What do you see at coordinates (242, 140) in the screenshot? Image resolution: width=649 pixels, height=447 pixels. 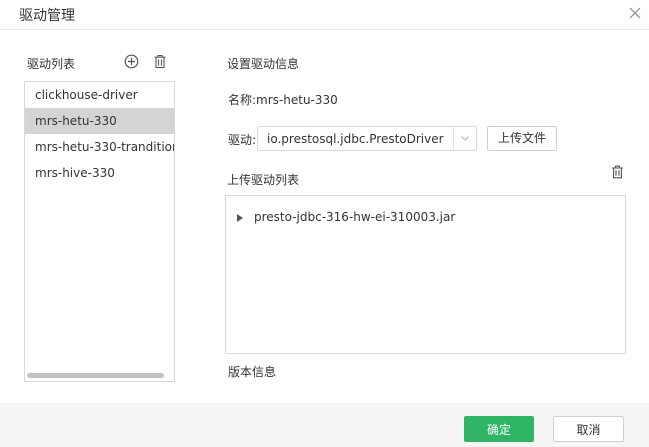 I see `driver-label: 驱动:` at bounding box center [242, 140].